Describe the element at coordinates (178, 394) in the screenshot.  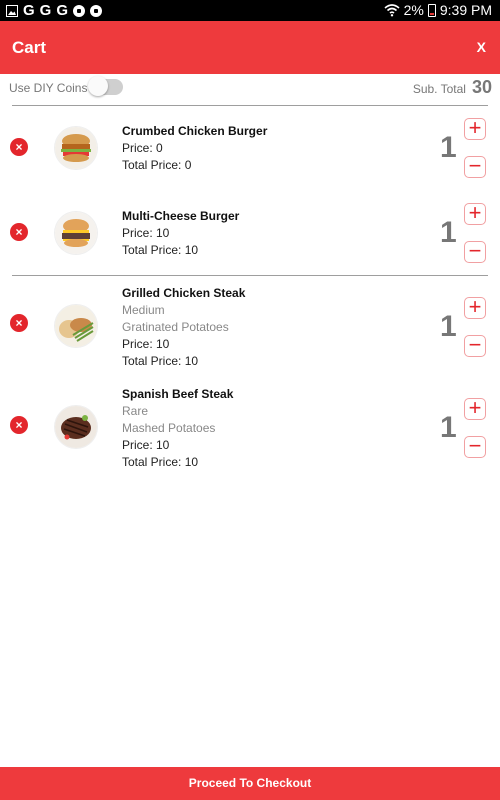
I see `item-name: Spanish Beef Steak` at that location.